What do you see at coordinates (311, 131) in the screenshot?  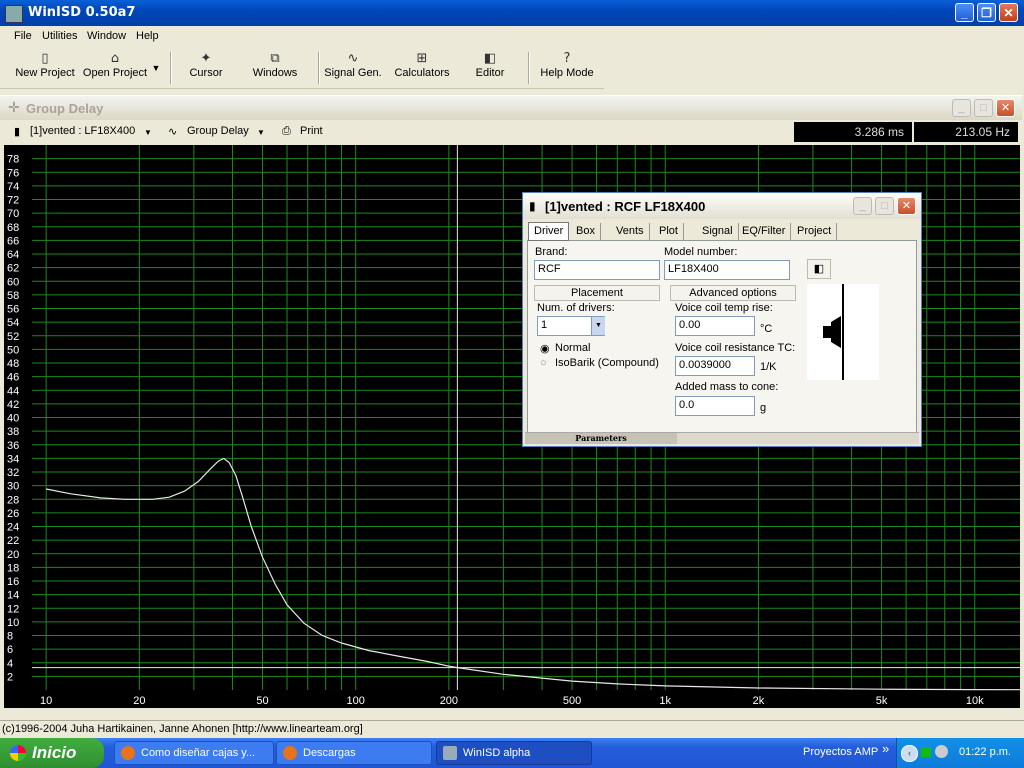 I see `print-button: Print` at bounding box center [311, 131].